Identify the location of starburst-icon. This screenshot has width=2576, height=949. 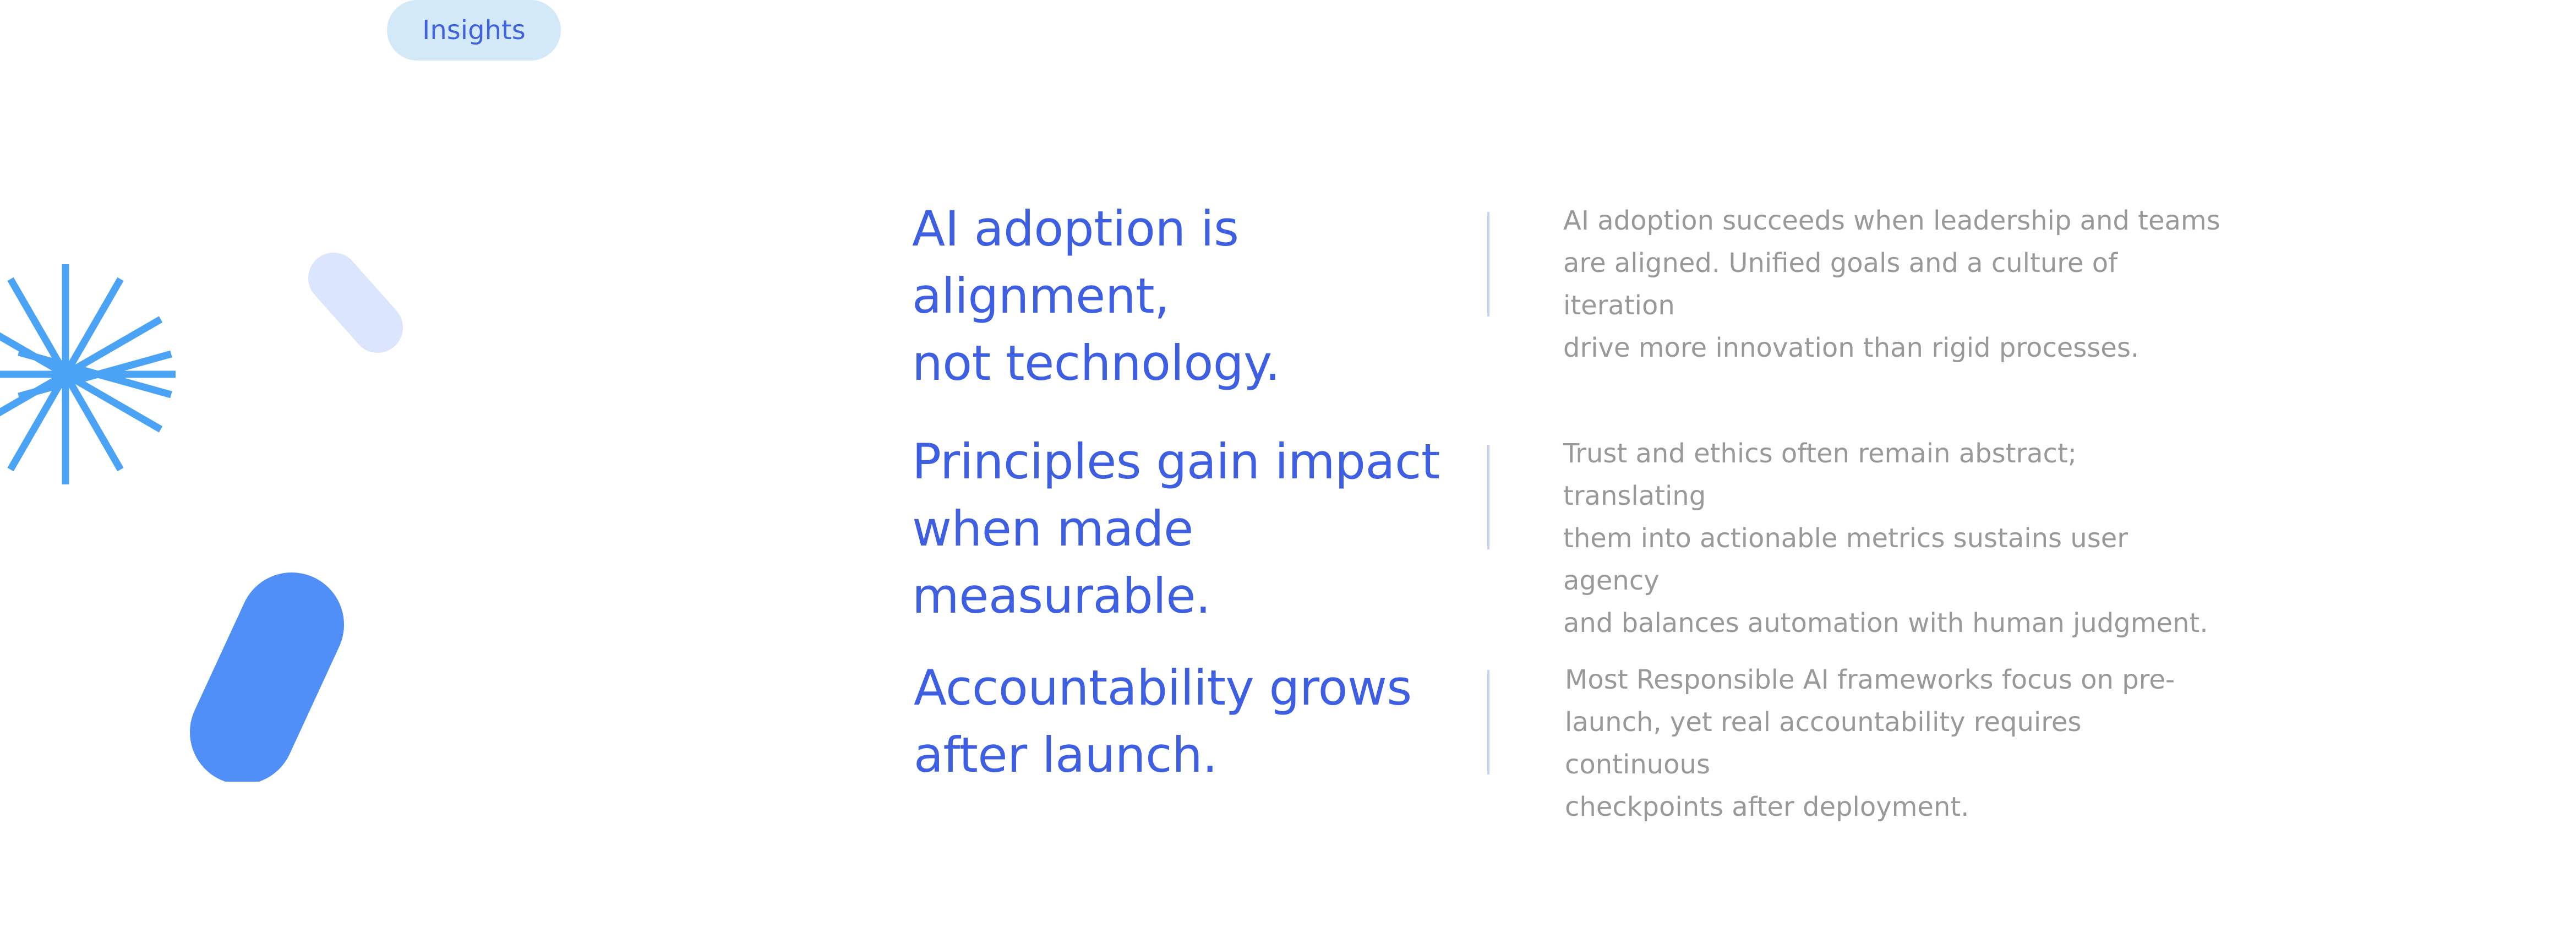
(88, 374).